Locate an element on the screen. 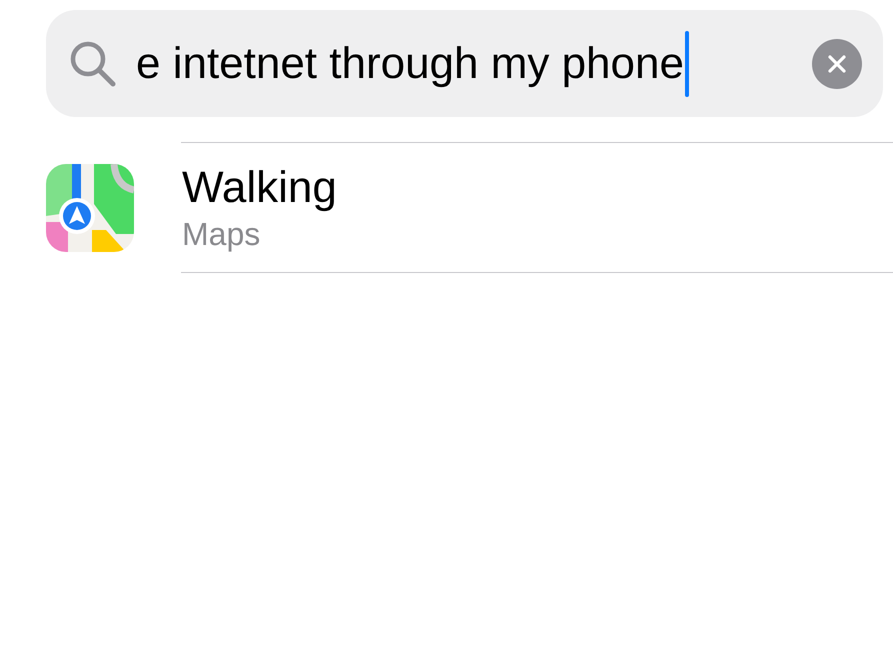  close-icon is located at coordinates (837, 64).